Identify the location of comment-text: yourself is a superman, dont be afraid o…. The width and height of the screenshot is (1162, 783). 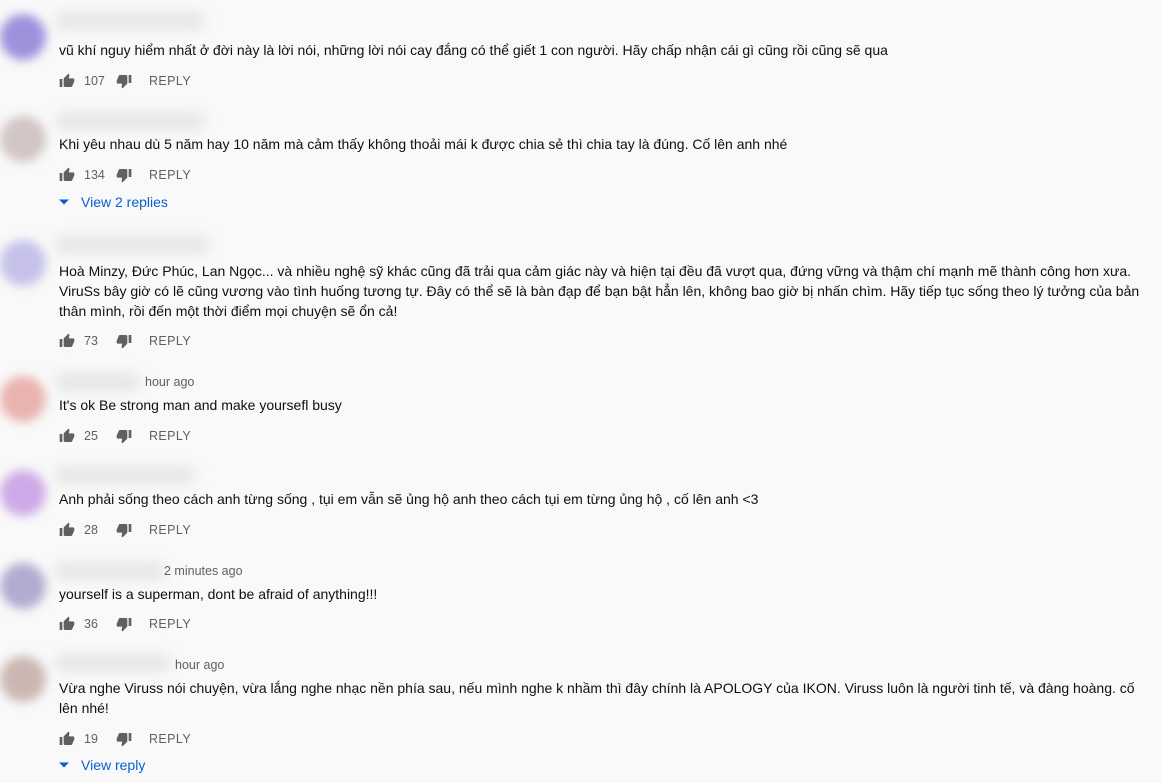
(218, 594).